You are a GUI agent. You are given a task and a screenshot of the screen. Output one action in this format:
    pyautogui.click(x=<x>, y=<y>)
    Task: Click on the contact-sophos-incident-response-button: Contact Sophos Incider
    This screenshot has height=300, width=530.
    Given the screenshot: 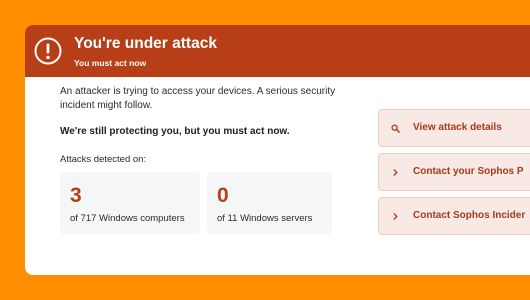 What is the action you would take?
    pyautogui.click(x=454, y=216)
    